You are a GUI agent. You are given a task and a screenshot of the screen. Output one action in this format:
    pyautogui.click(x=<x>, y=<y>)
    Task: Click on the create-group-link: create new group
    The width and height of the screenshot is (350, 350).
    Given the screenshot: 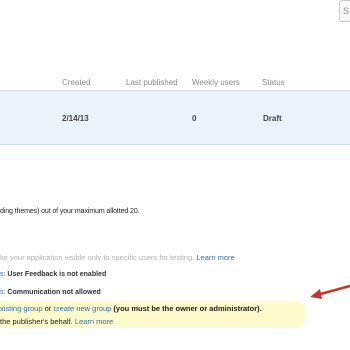 What is the action you would take?
    pyautogui.click(x=82, y=308)
    